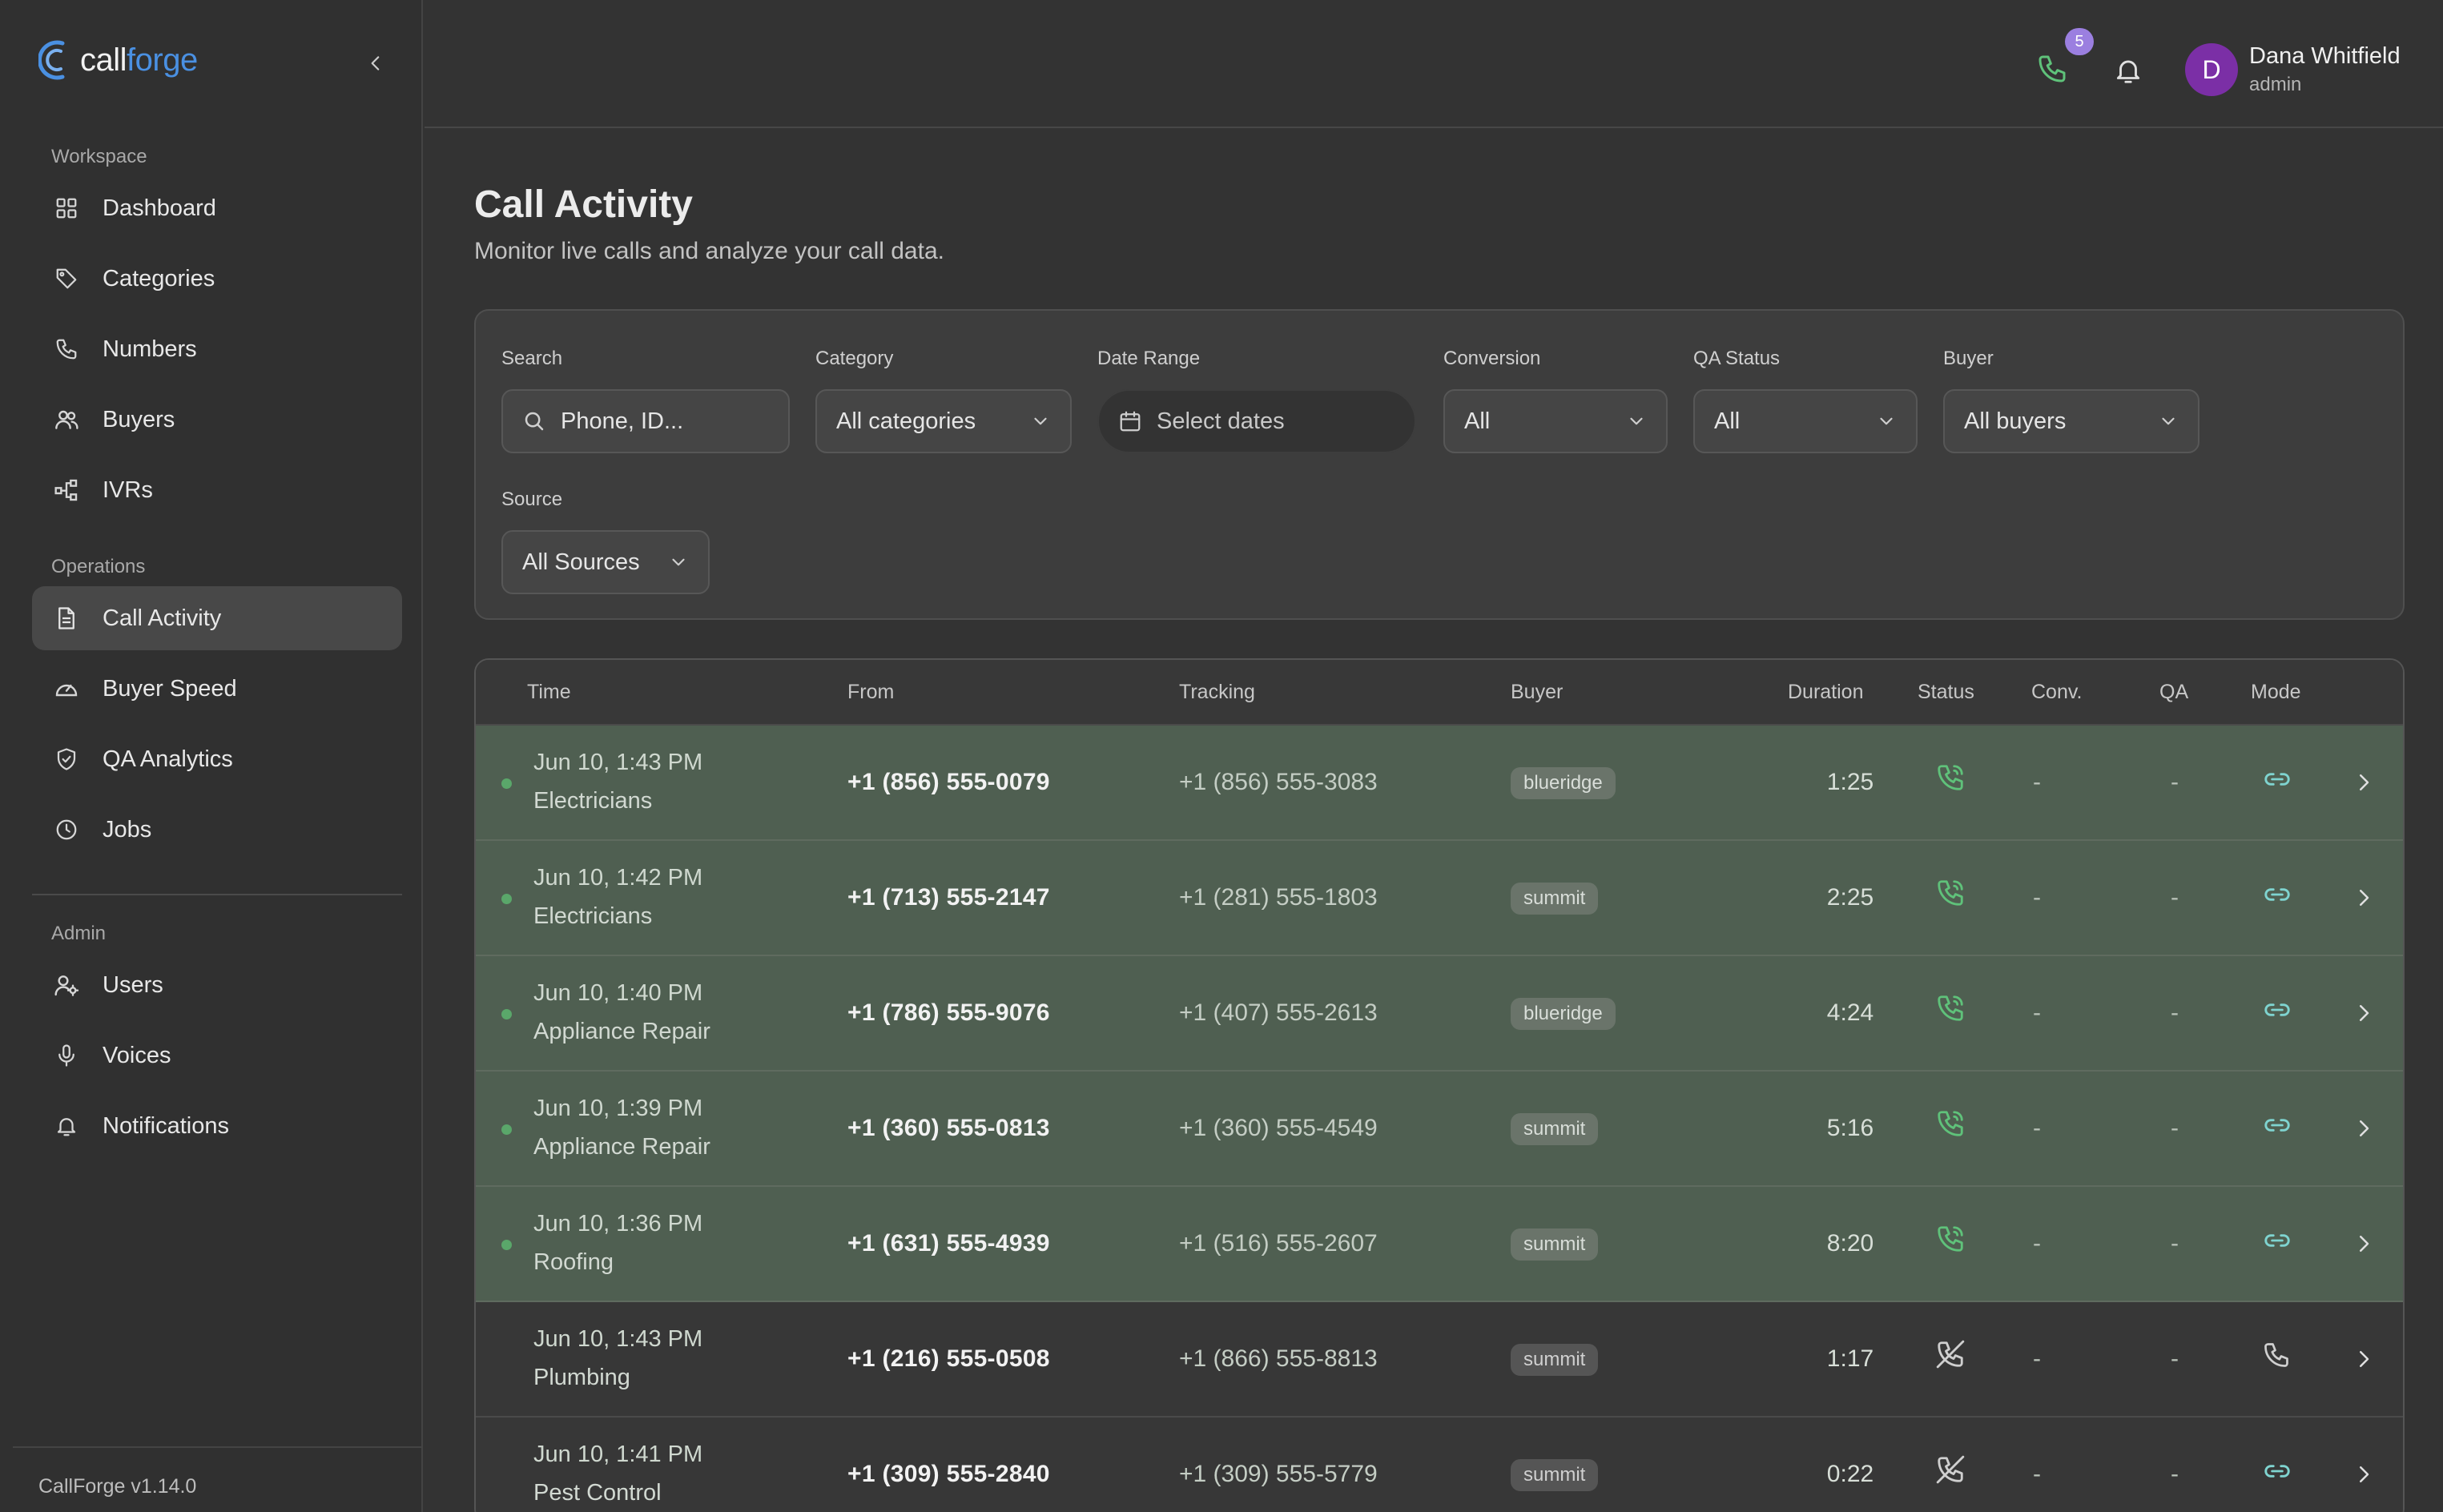 Image resolution: width=2443 pixels, height=1512 pixels. What do you see at coordinates (2276, 692) in the screenshot?
I see `column-header-mode: Mode` at bounding box center [2276, 692].